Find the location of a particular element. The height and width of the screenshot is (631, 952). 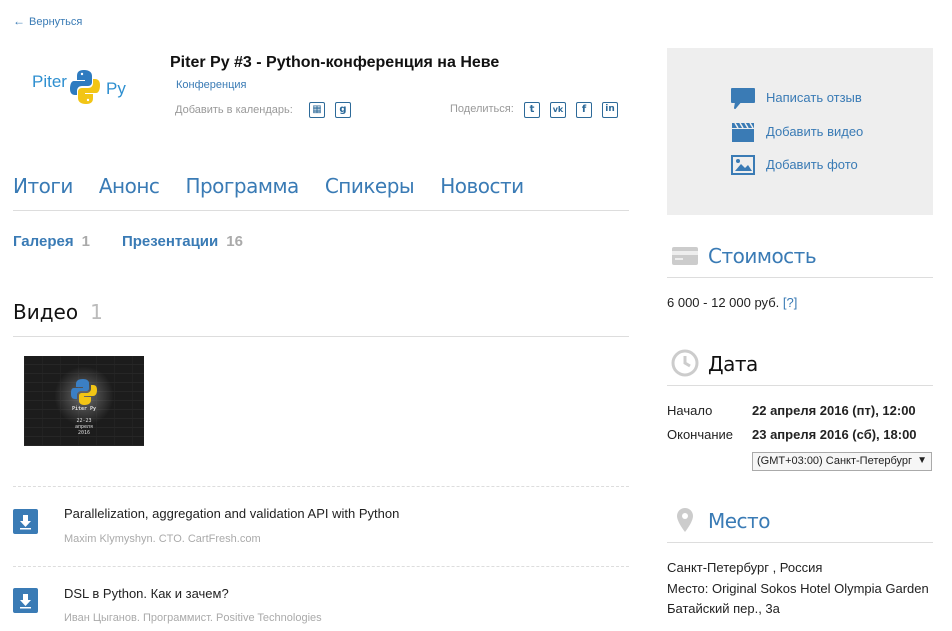

vk-icon: vk is located at coordinates (558, 110).